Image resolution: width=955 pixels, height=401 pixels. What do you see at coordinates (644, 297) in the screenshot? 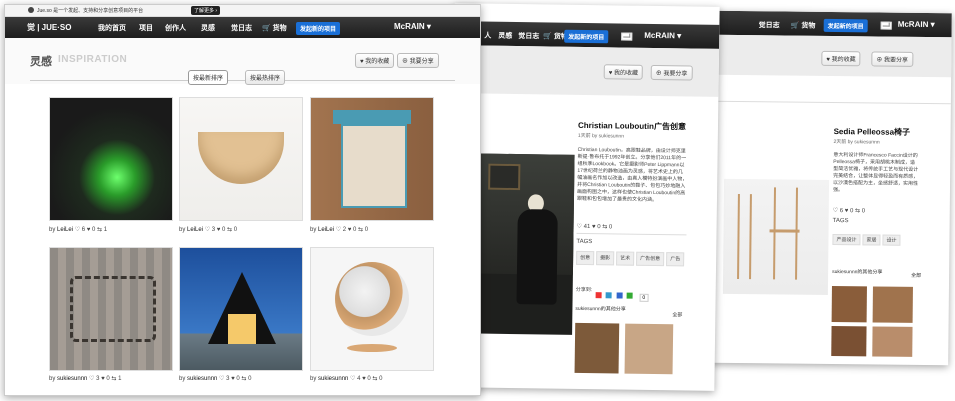
I see `share-count: 0` at bounding box center [644, 297].